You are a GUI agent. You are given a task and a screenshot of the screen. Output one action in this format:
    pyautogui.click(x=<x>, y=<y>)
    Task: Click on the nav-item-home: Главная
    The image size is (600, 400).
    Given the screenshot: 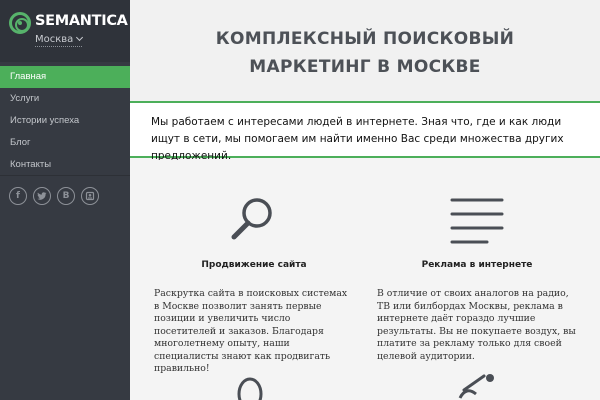 What is the action you would take?
    pyautogui.click(x=65, y=77)
    